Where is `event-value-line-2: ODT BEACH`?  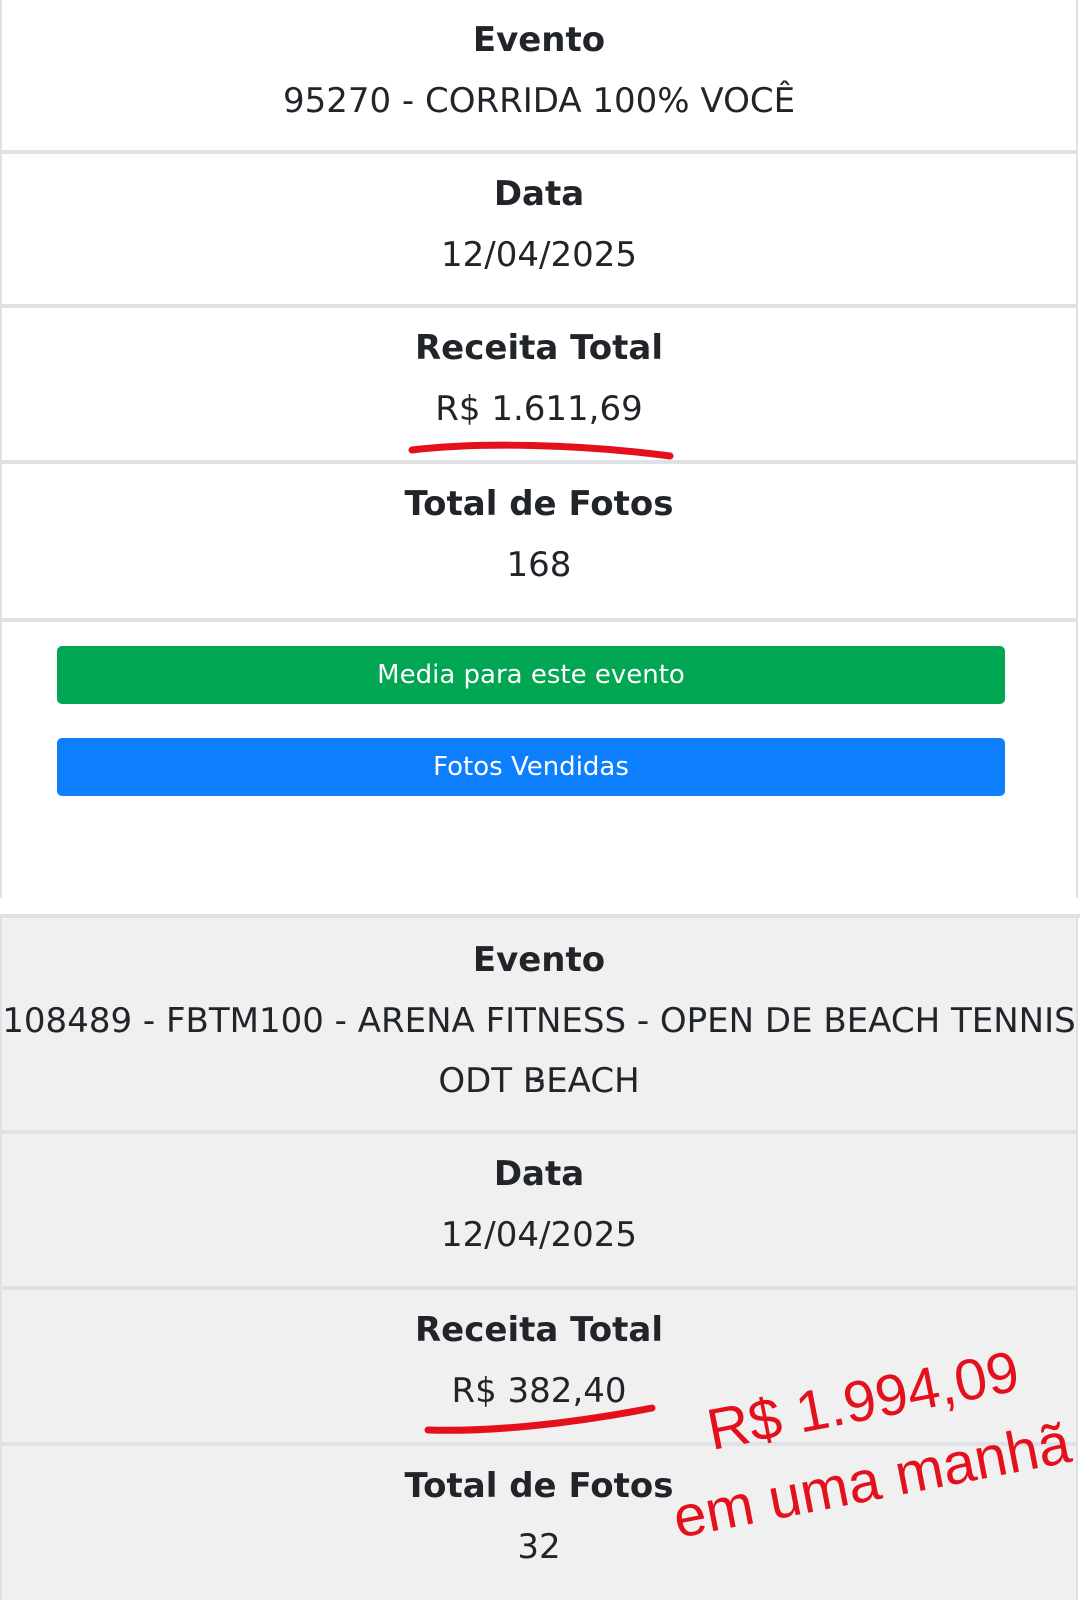
event-value-line-2: ODT BEACH is located at coordinates (539, 1081).